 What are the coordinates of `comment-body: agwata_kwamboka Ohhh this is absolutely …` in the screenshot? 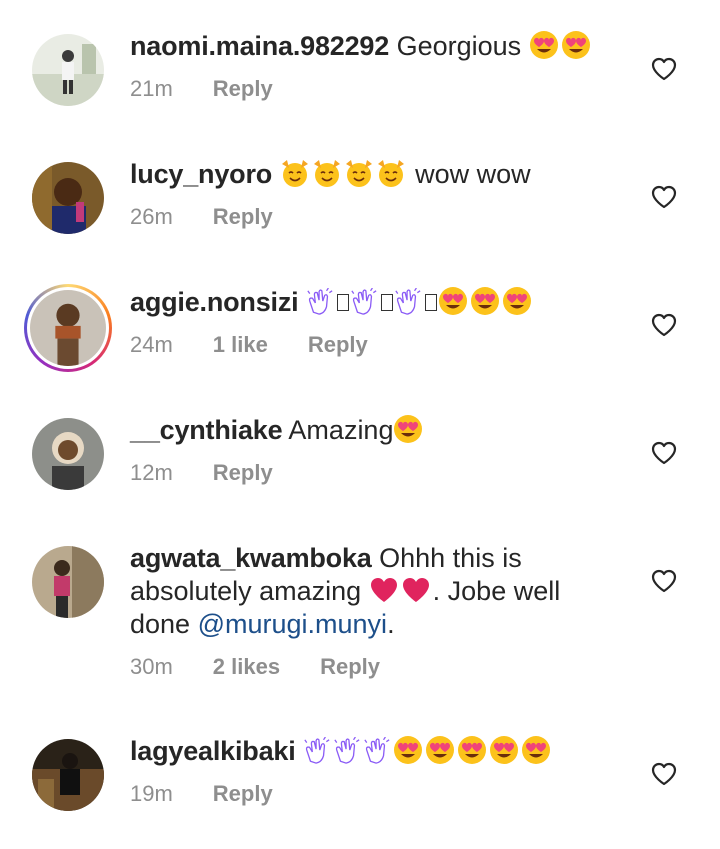 It's located at (365, 611).